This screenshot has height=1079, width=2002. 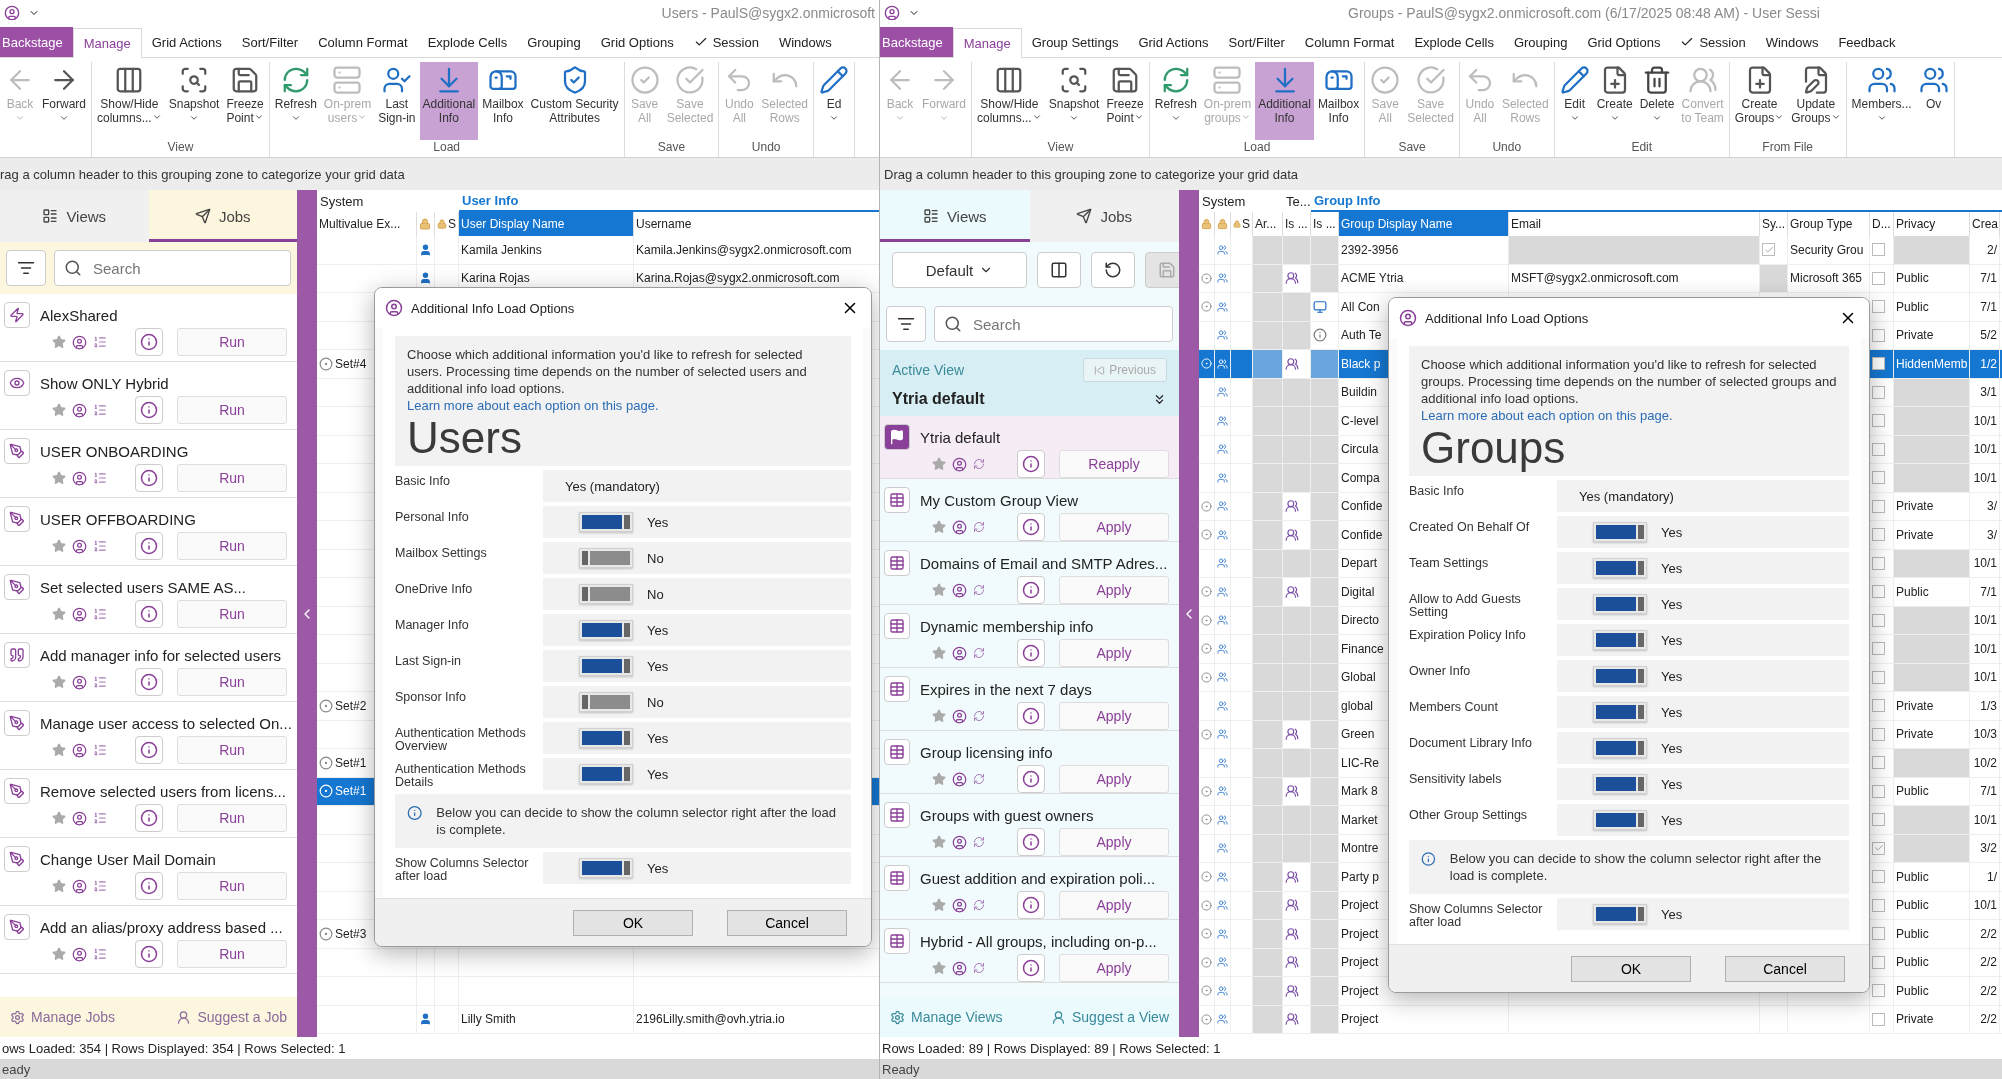 I want to click on suggest-link: Suggest a Job, so click(x=231, y=1017).